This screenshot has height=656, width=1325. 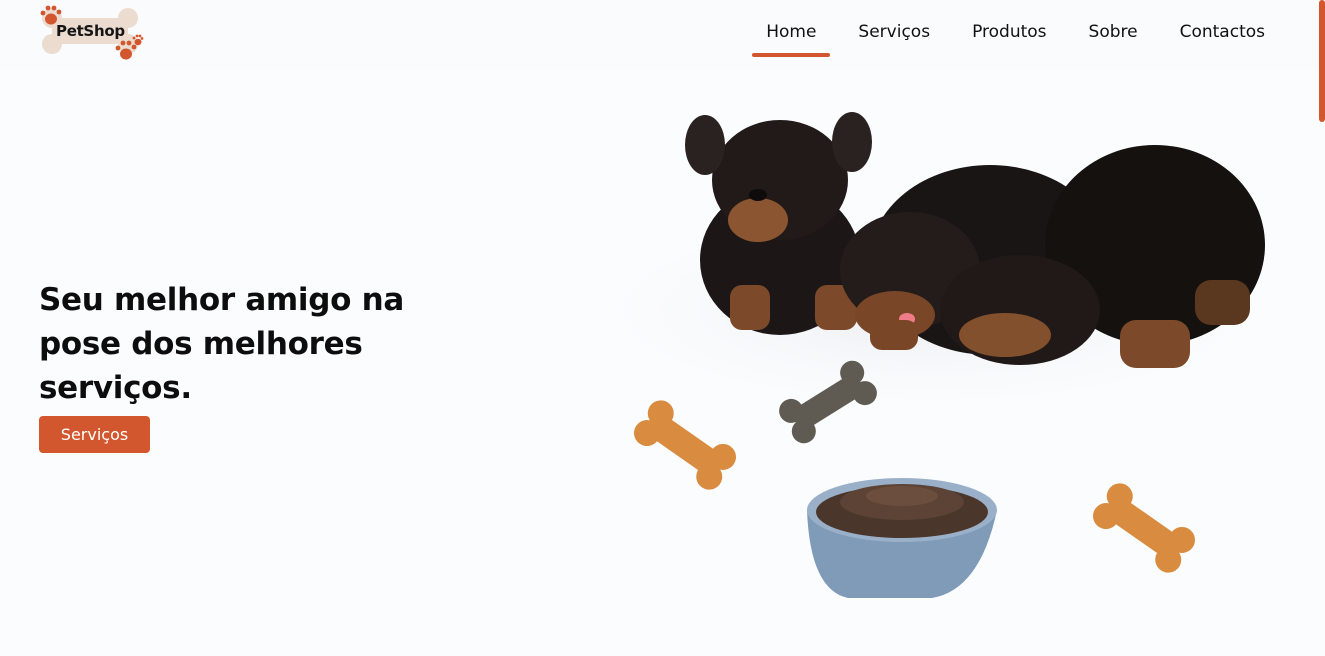 What do you see at coordinates (1009, 32) in the screenshot?
I see `nav-produtos: Produtos` at bounding box center [1009, 32].